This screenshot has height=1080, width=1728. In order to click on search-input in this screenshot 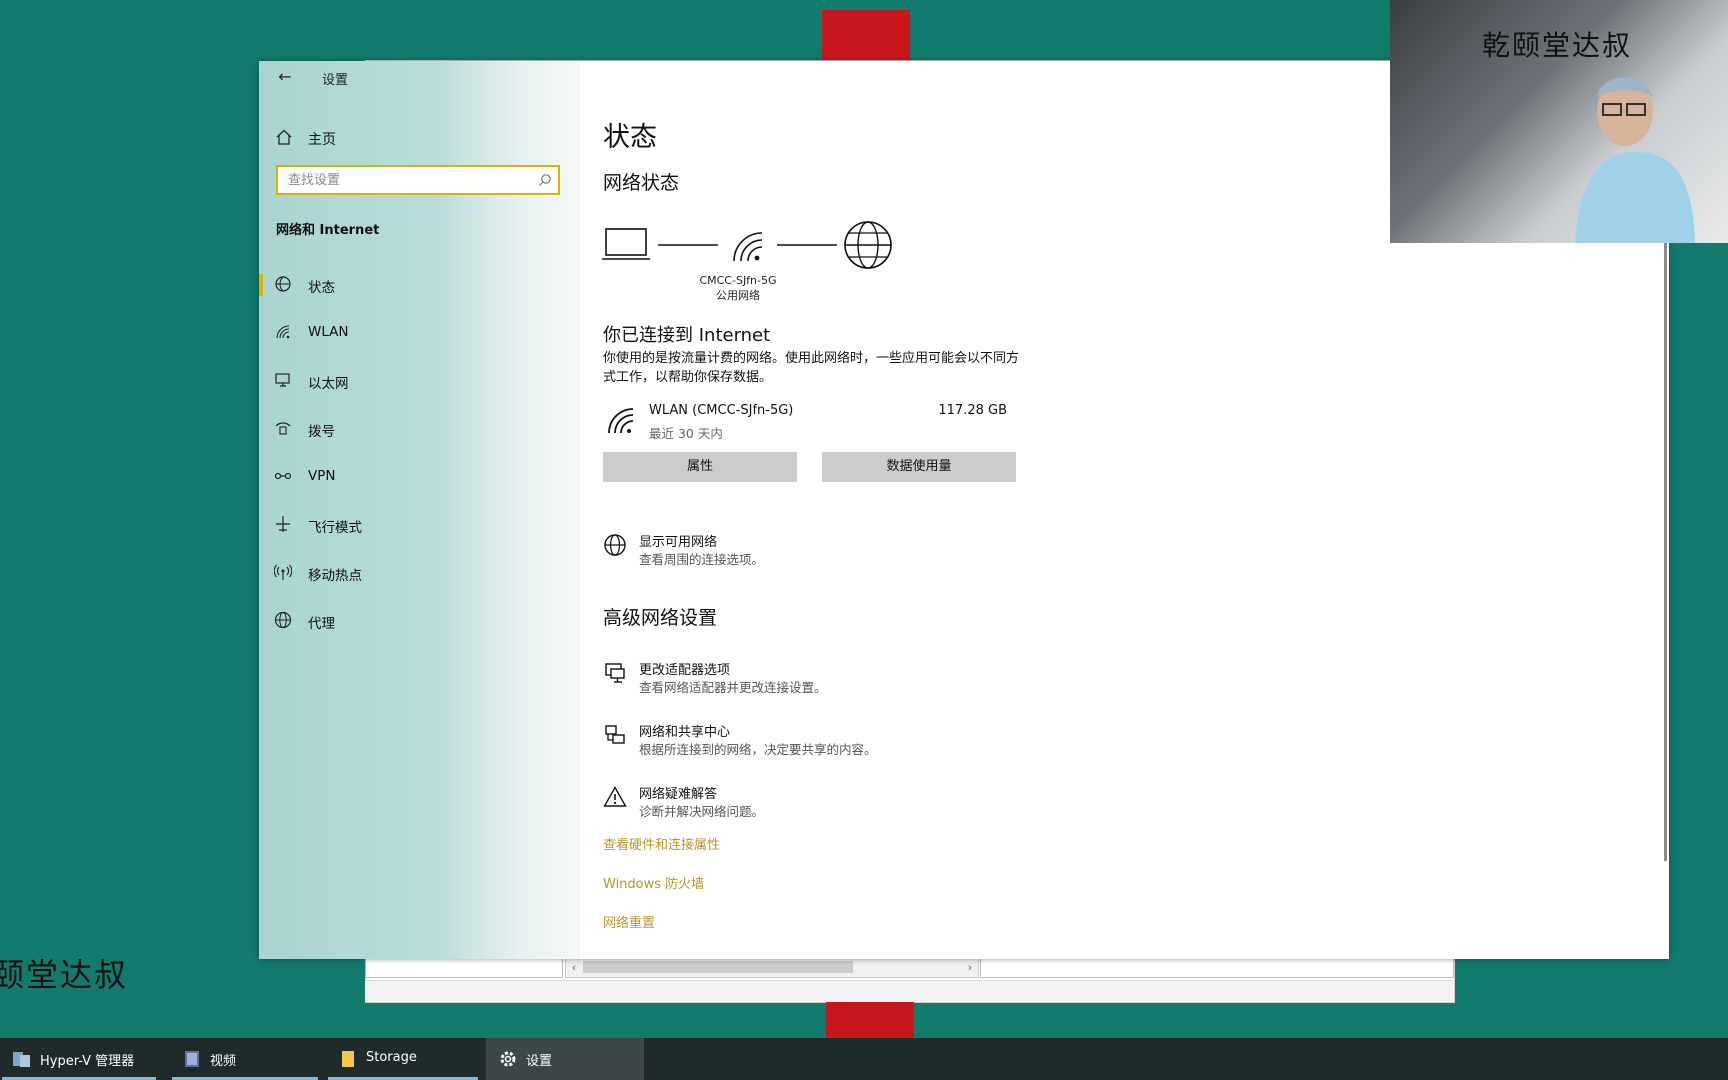, I will do `click(408, 180)`.